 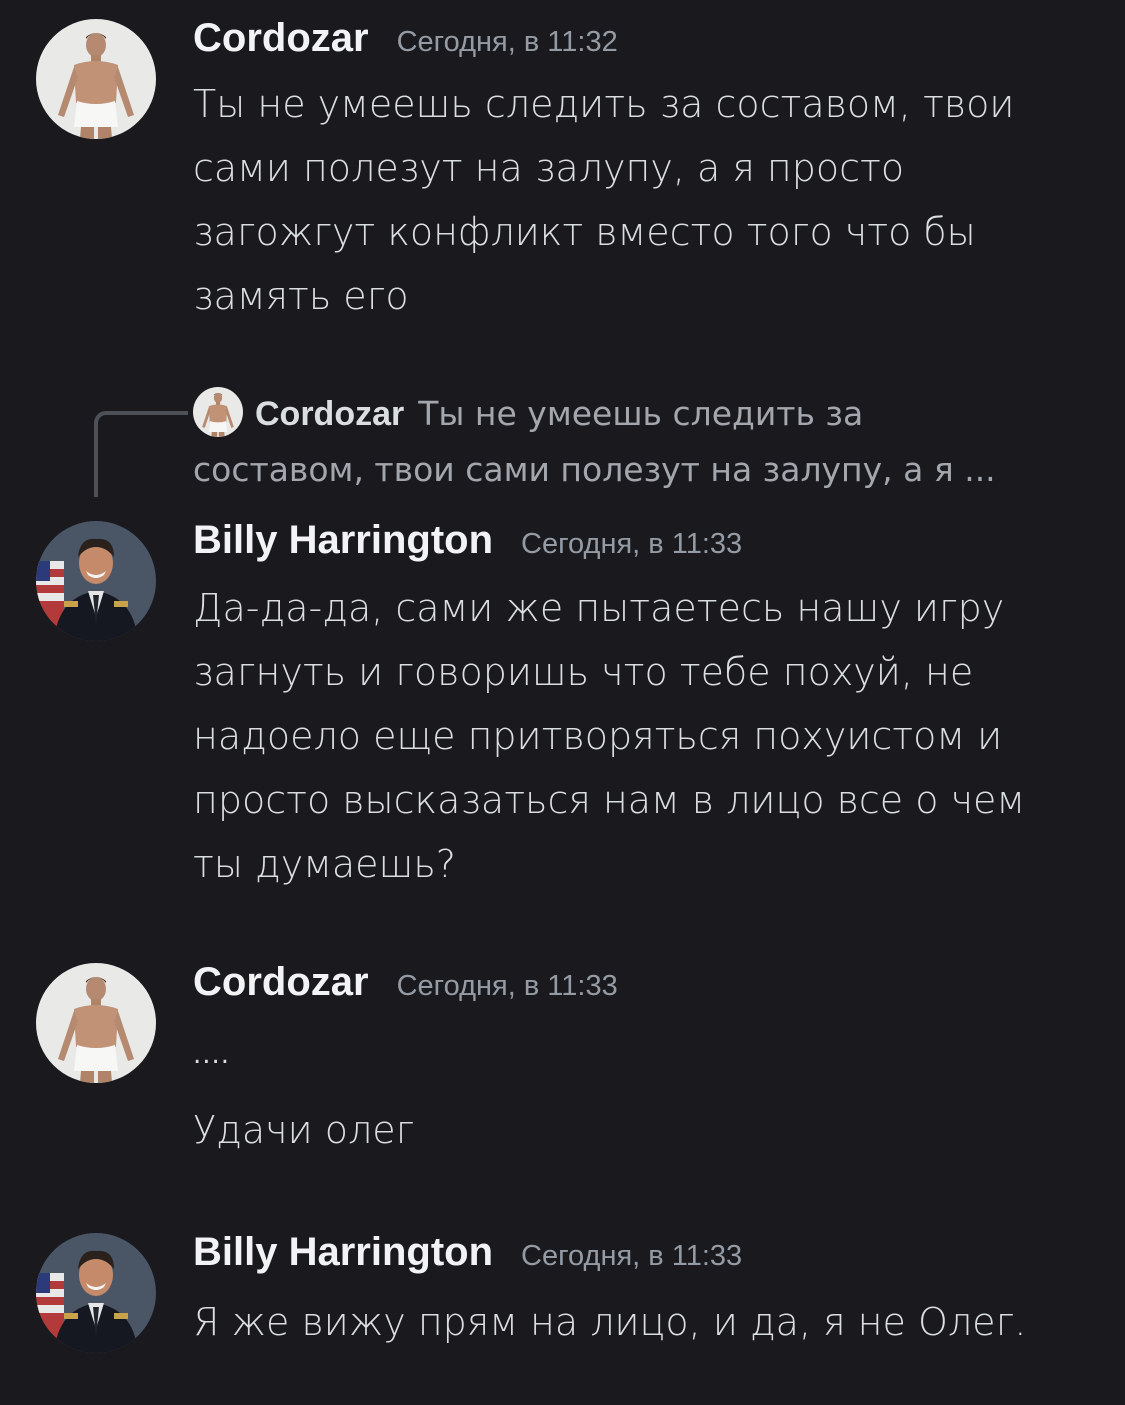 I want to click on reply-avatar, so click(x=218, y=412).